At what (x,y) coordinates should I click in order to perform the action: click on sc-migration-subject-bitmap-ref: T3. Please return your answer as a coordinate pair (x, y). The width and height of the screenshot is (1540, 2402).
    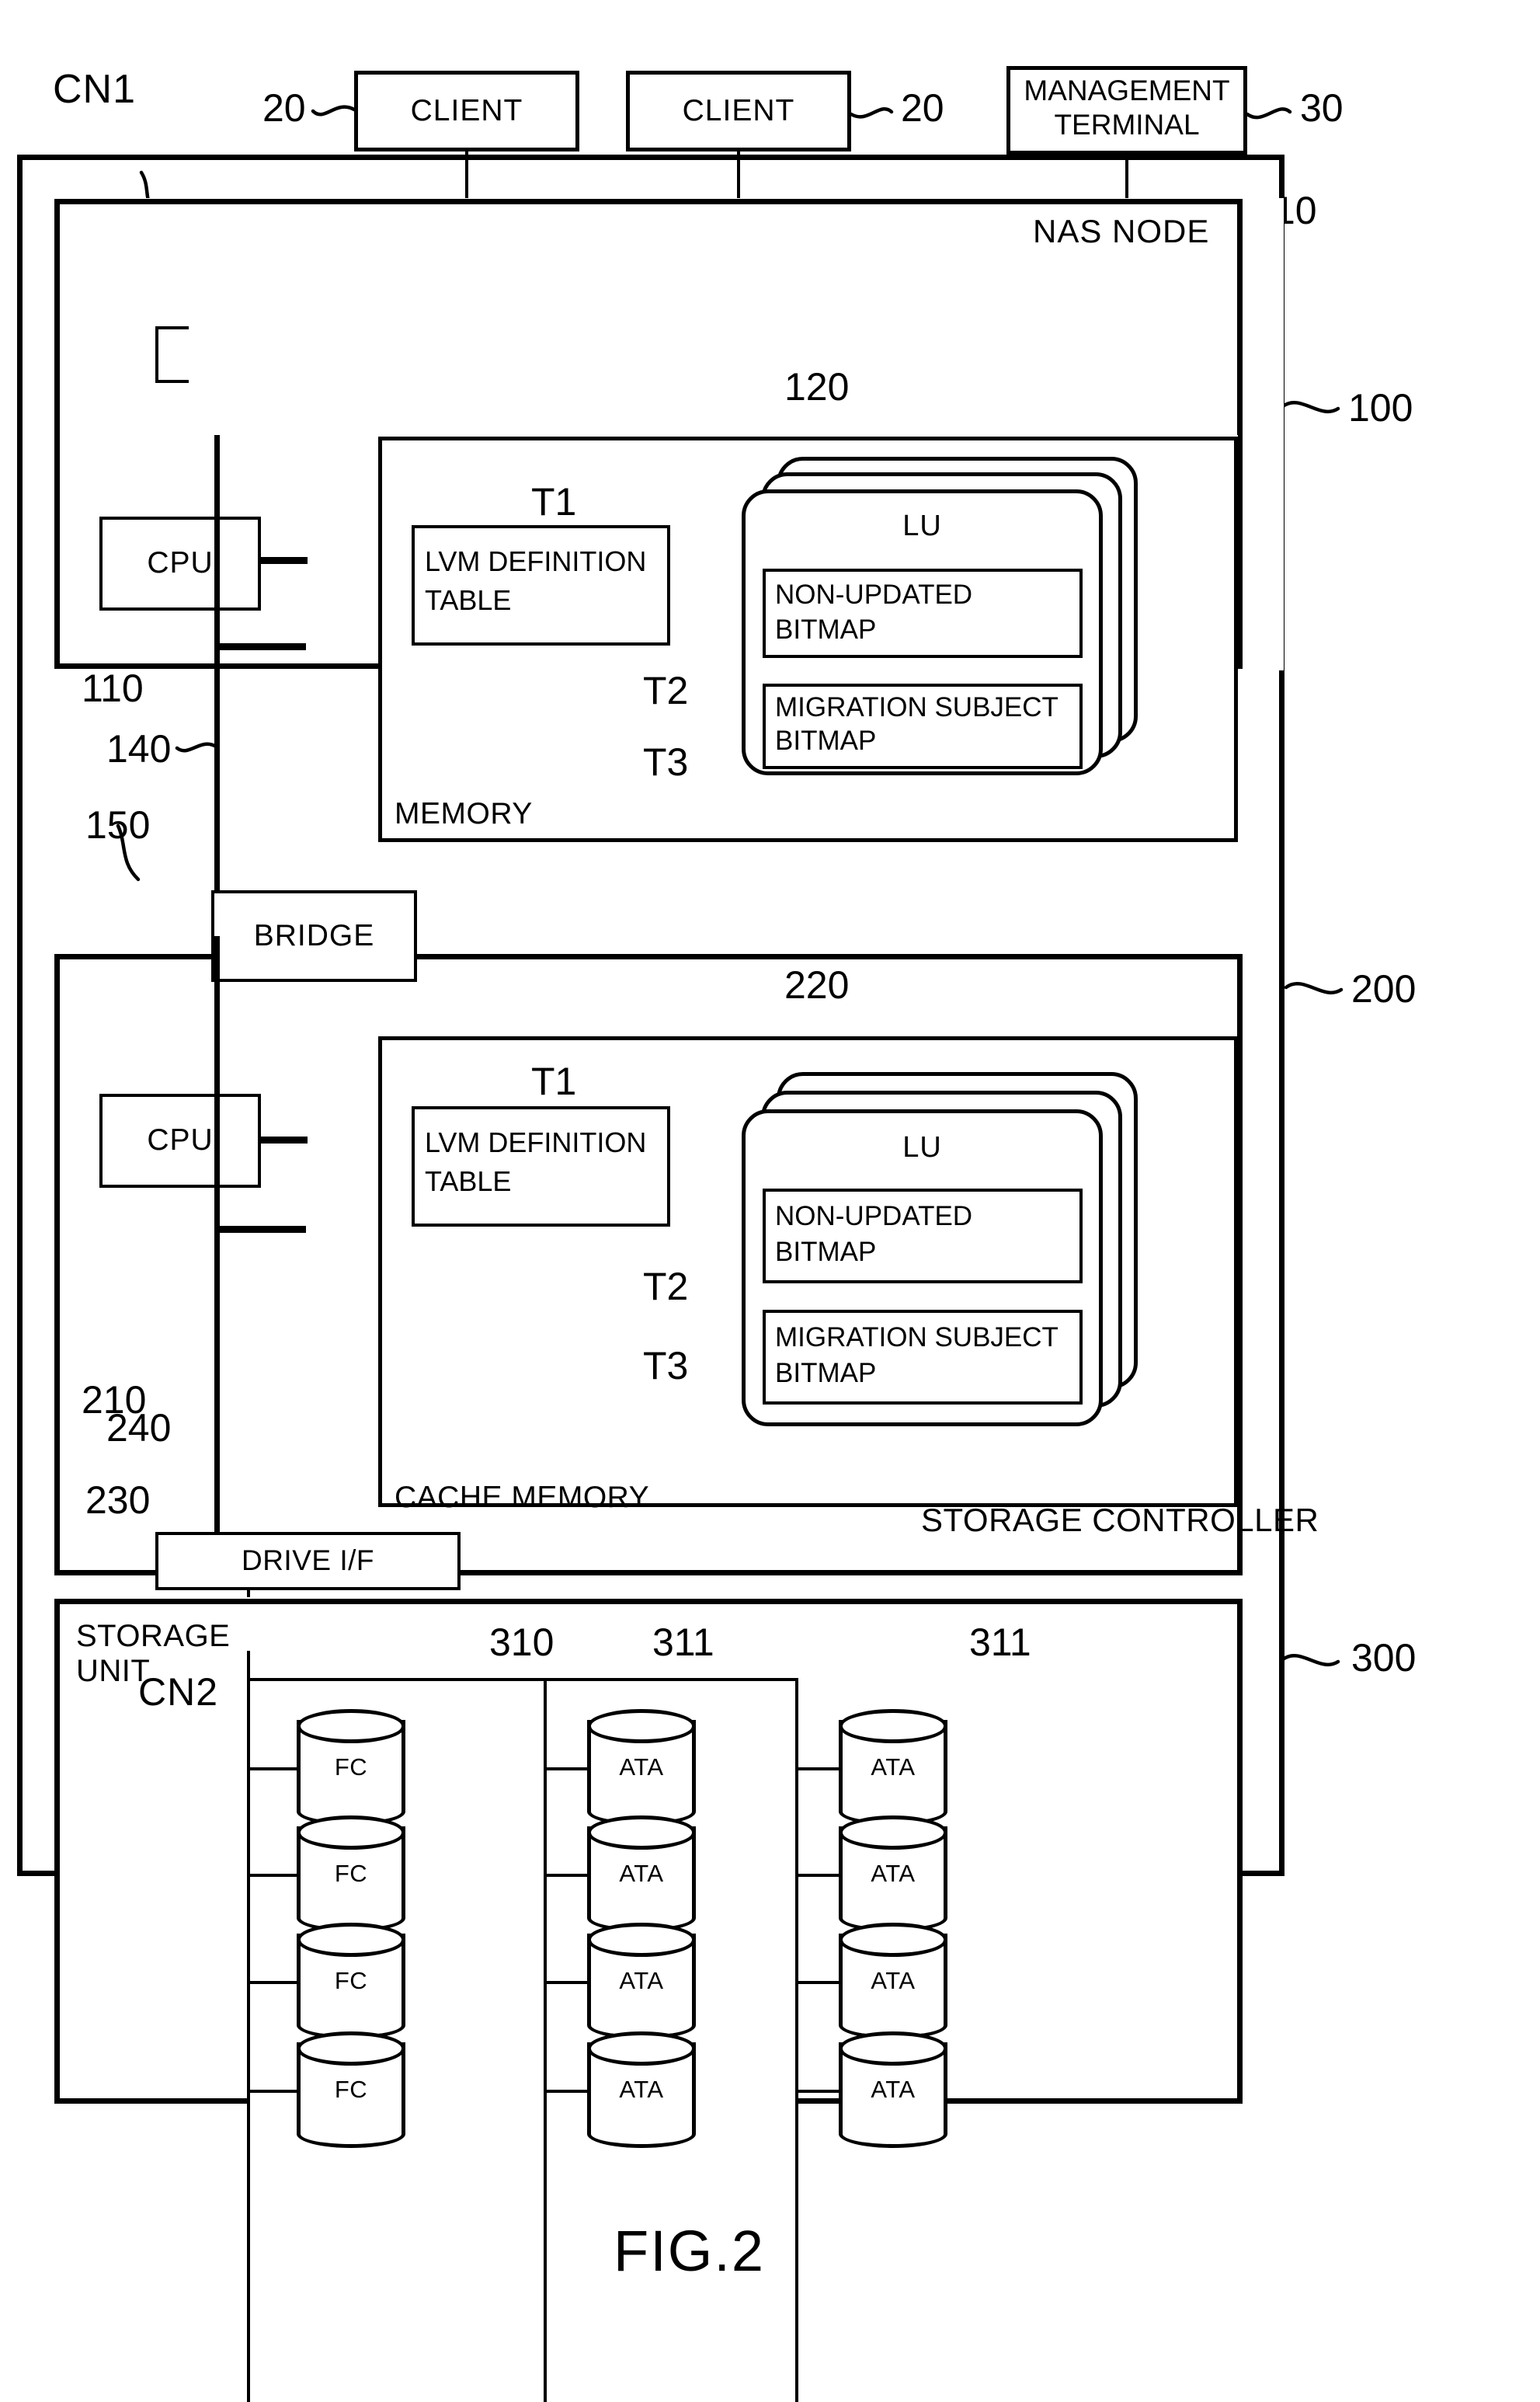
    Looking at the image, I should click on (666, 1365).